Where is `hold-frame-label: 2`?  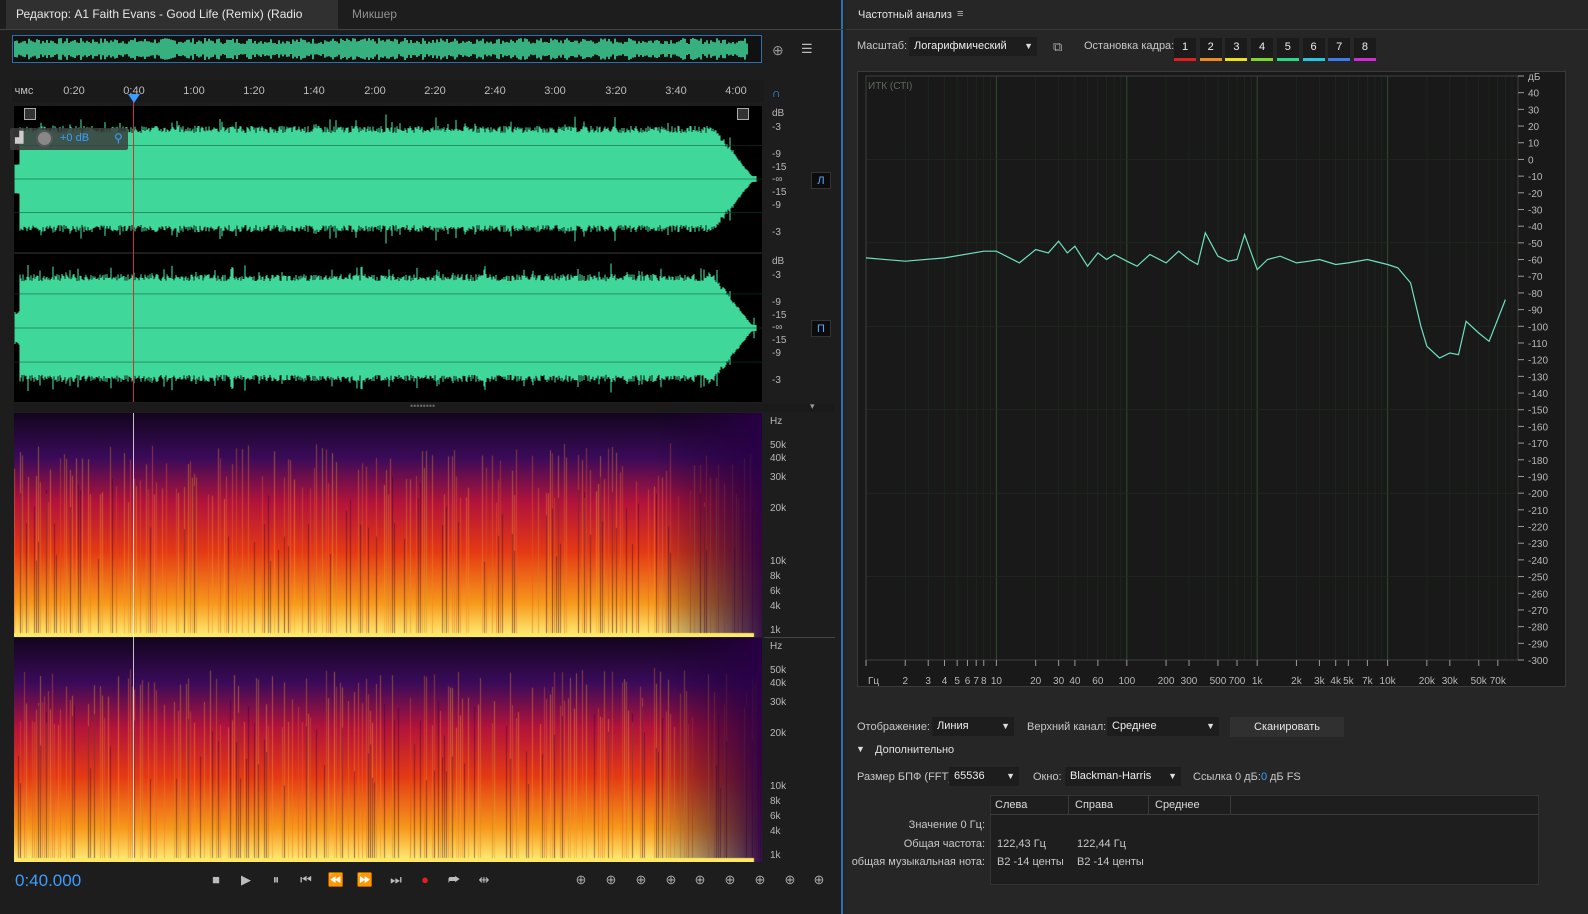 hold-frame-label: 2 is located at coordinates (1210, 47).